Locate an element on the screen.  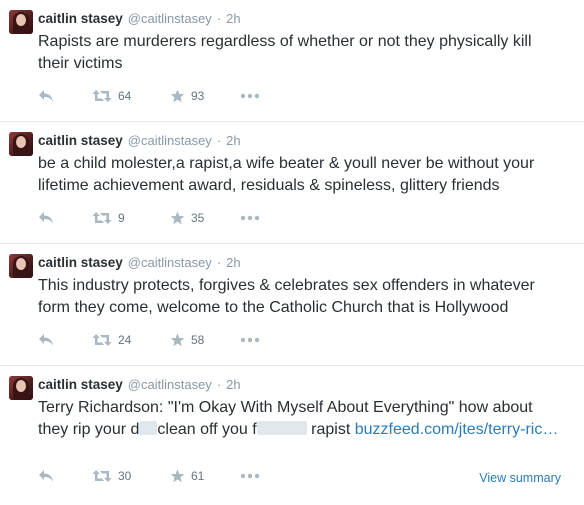
retweet-count: 24 is located at coordinates (125, 340).